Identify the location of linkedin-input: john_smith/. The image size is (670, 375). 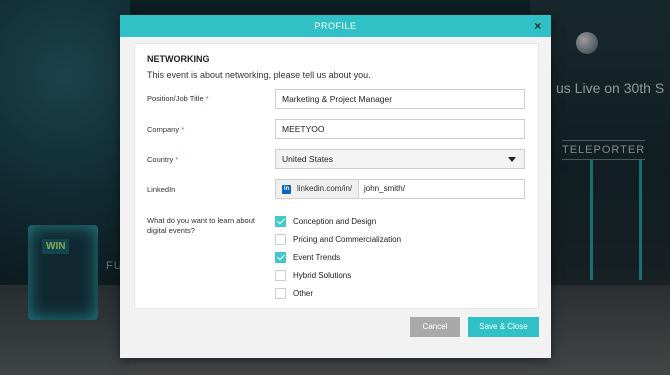
(384, 189).